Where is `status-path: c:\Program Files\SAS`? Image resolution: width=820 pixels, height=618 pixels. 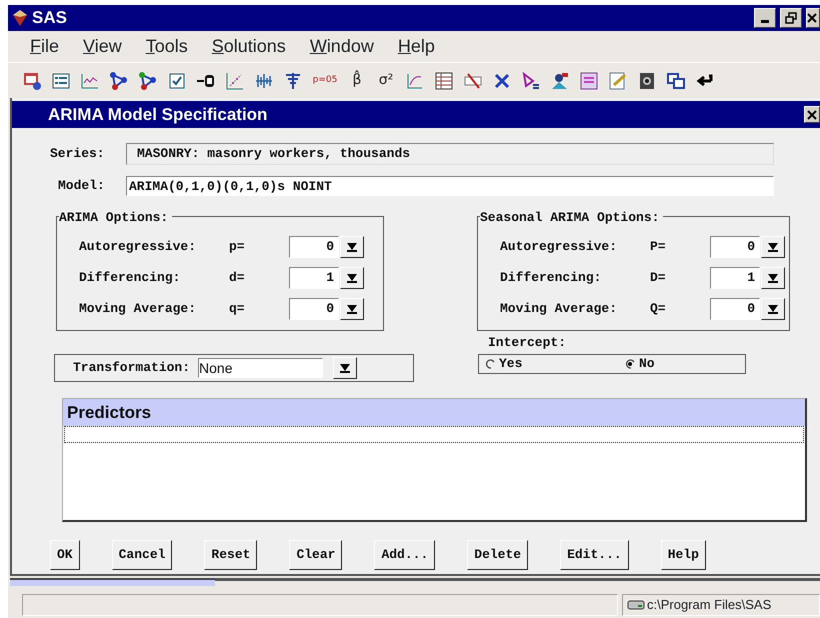 status-path: c:\Program Files\SAS is located at coordinates (709, 605).